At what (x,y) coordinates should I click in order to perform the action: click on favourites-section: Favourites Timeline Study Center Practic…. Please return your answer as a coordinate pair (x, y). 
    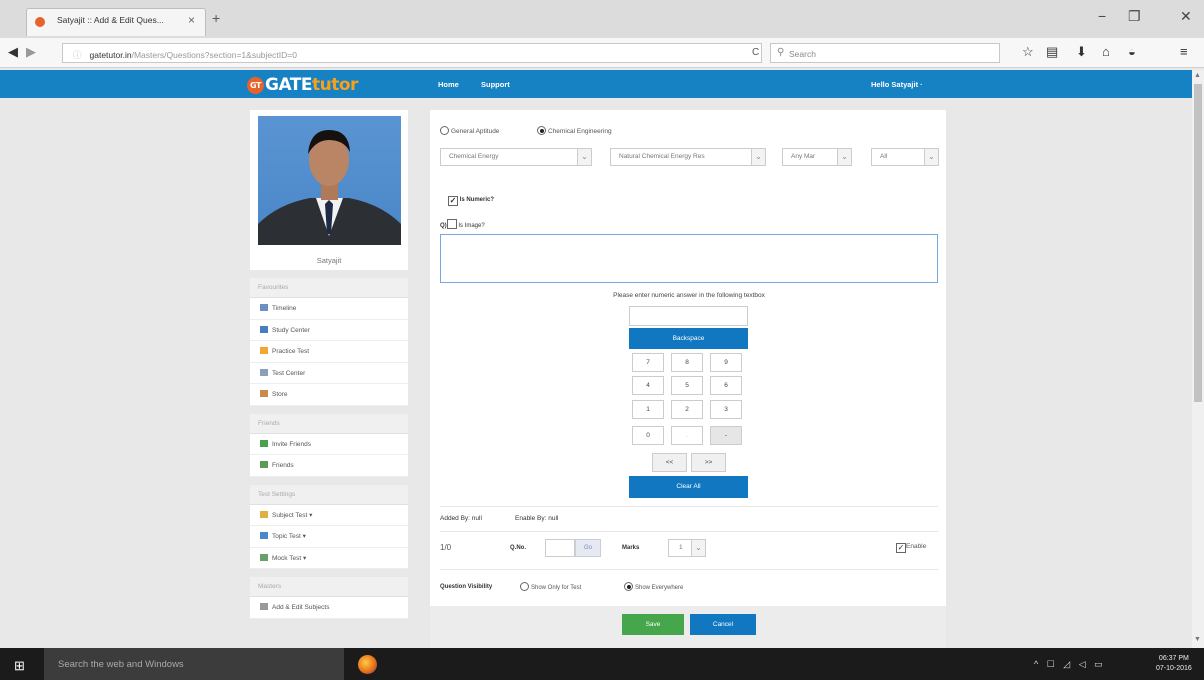
    Looking at the image, I should click on (329, 342).